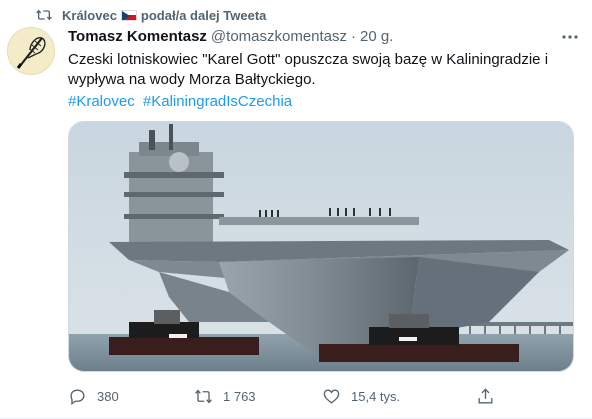  What do you see at coordinates (279, 36) in the screenshot?
I see `author-handle: @tomaszkomentasz` at bounding box center [279, 36].